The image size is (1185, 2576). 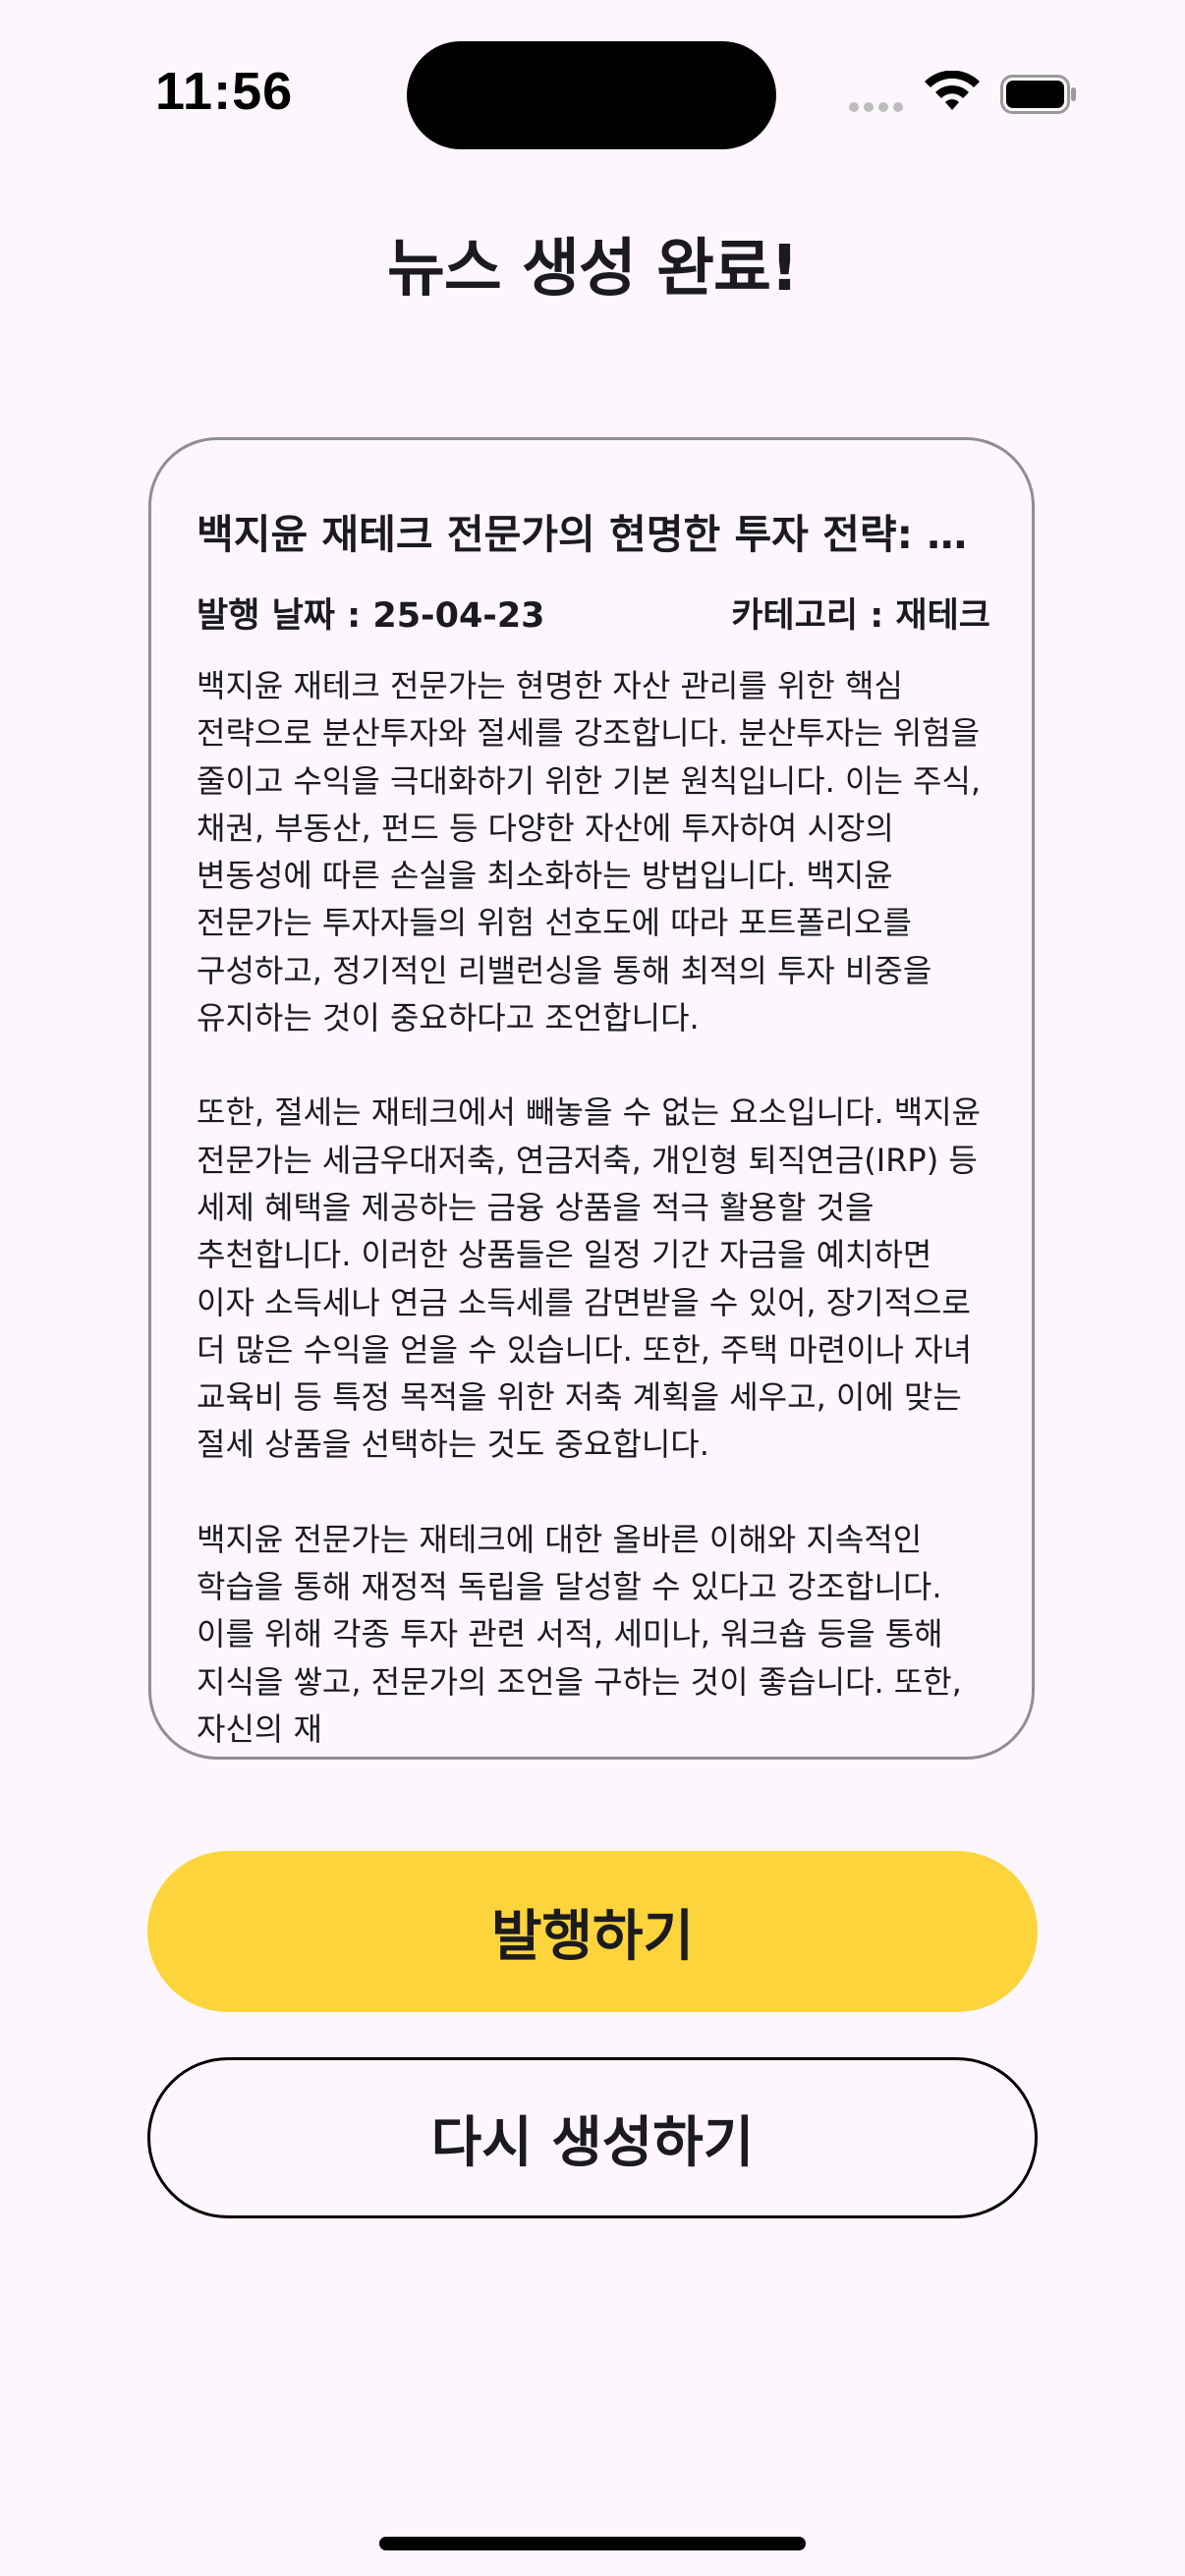 I want to click on article-meta: 발행 날짜 : 25-04-23 카테고리 : 재테크, so click(x=594, y=612).